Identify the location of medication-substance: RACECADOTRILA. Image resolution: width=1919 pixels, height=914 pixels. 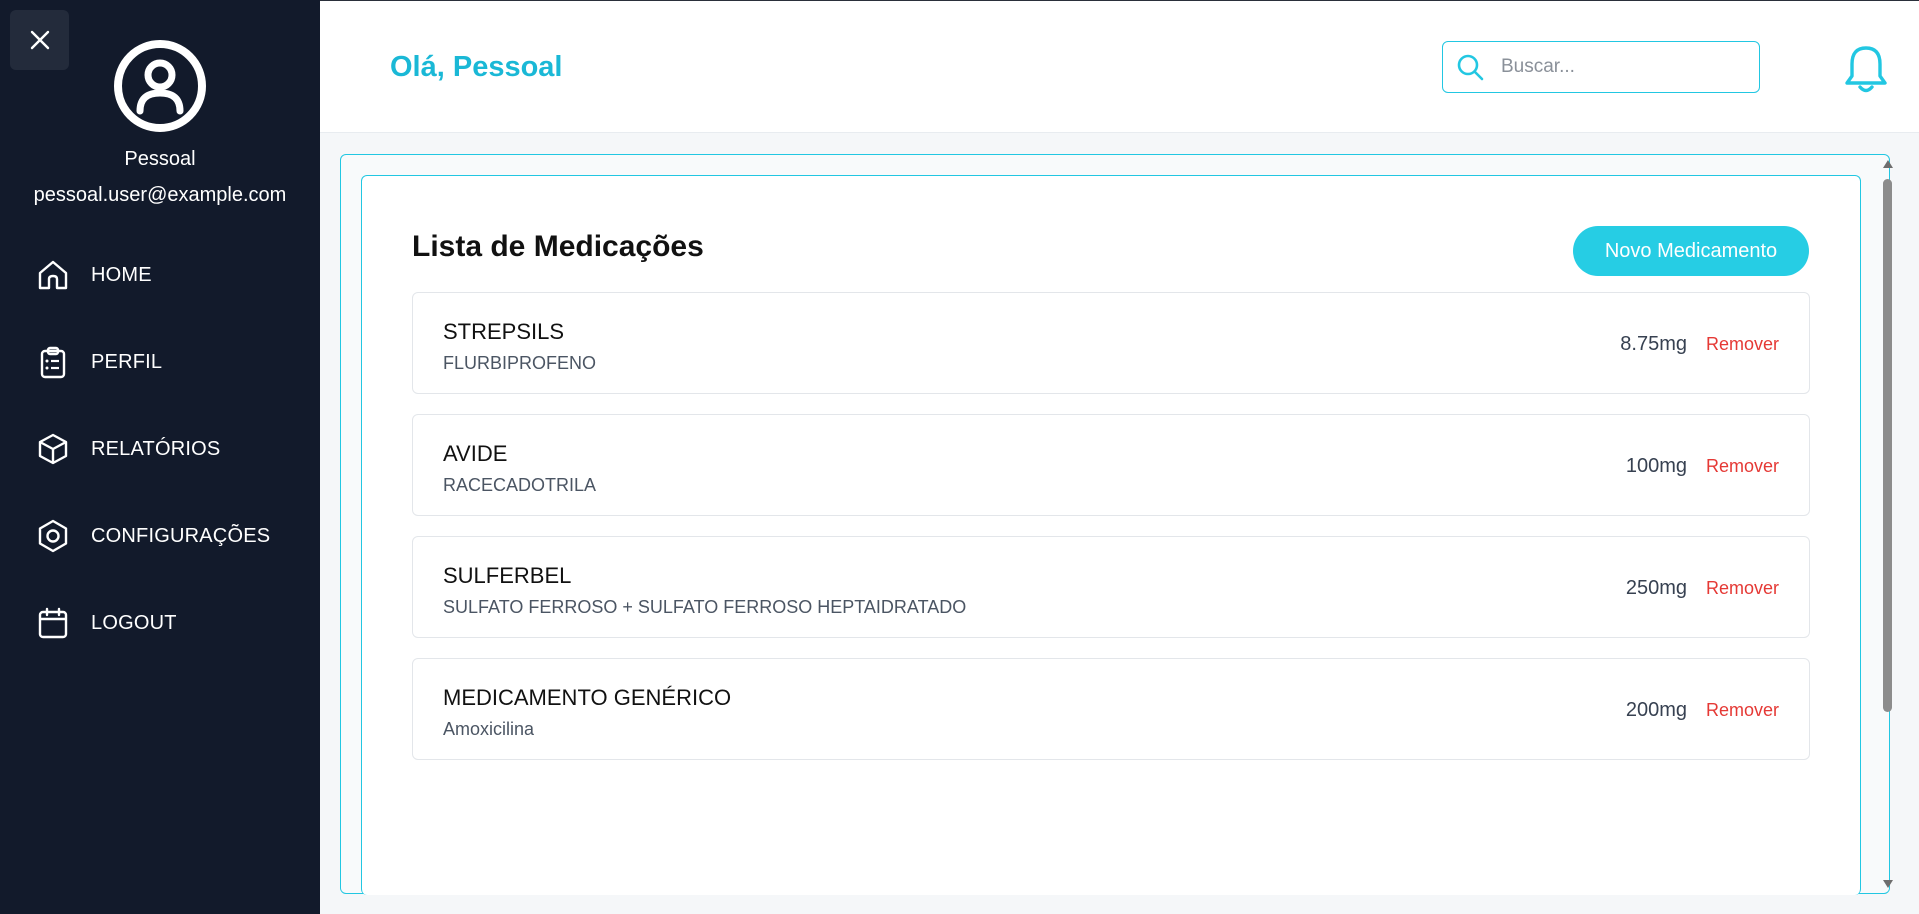
(520, 485).